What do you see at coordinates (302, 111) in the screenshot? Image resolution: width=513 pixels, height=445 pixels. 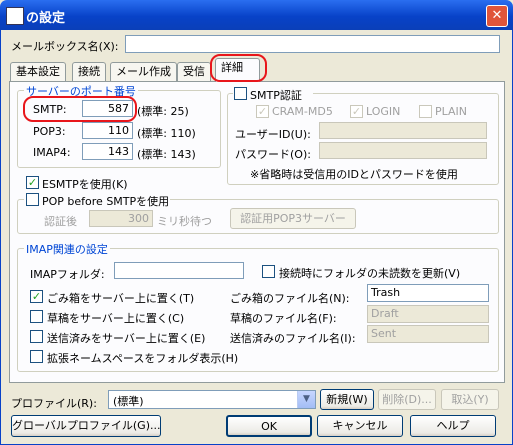 I see `cram-md5-label: CRAM-MD5` at bounding box center [302, 111].